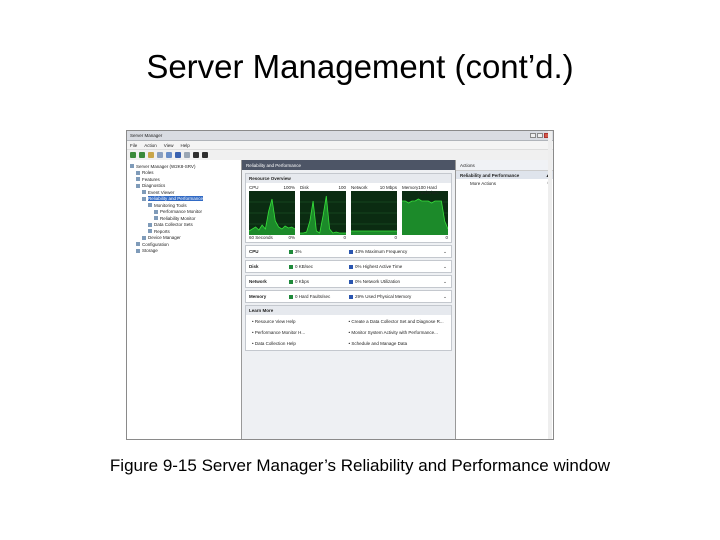 The width and height of the screenshot is (720, 540). Describe the element at coordinates (351, 266) in the screenshot. I see `blue-indicator-icon` at that location.